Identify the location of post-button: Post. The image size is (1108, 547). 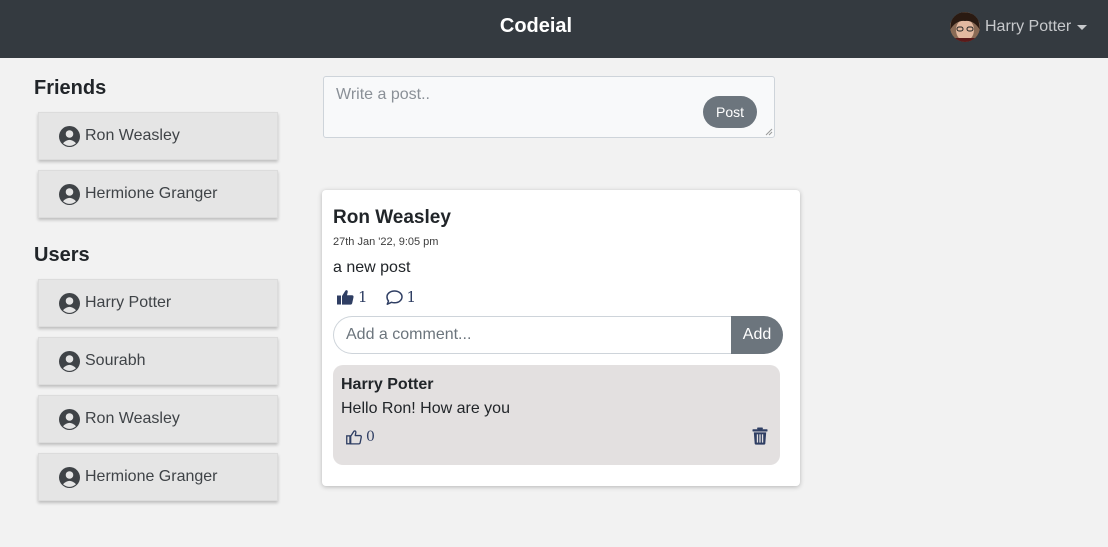
(730, 112).